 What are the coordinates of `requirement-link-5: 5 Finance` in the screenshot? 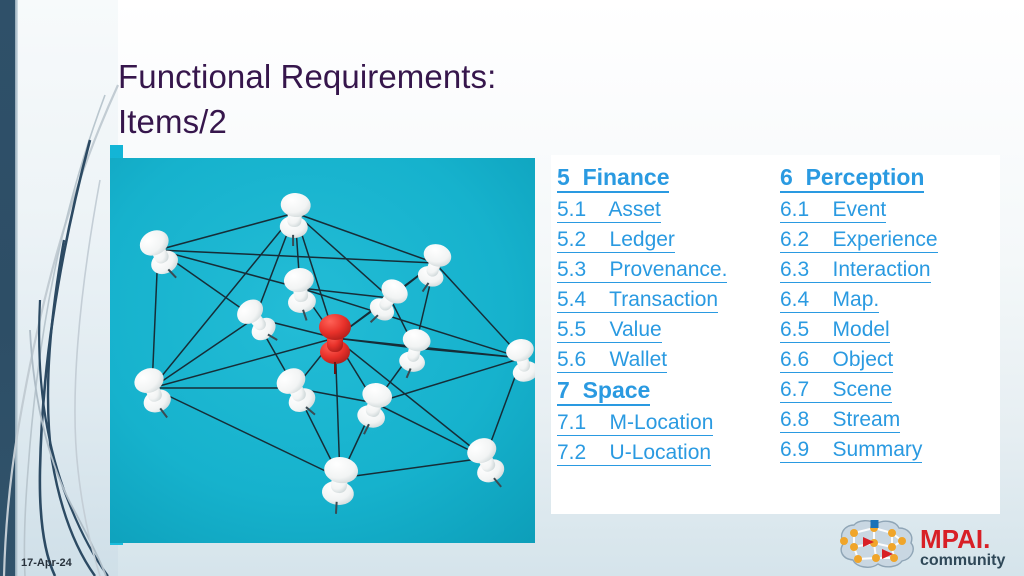 It's located at (666, 178).